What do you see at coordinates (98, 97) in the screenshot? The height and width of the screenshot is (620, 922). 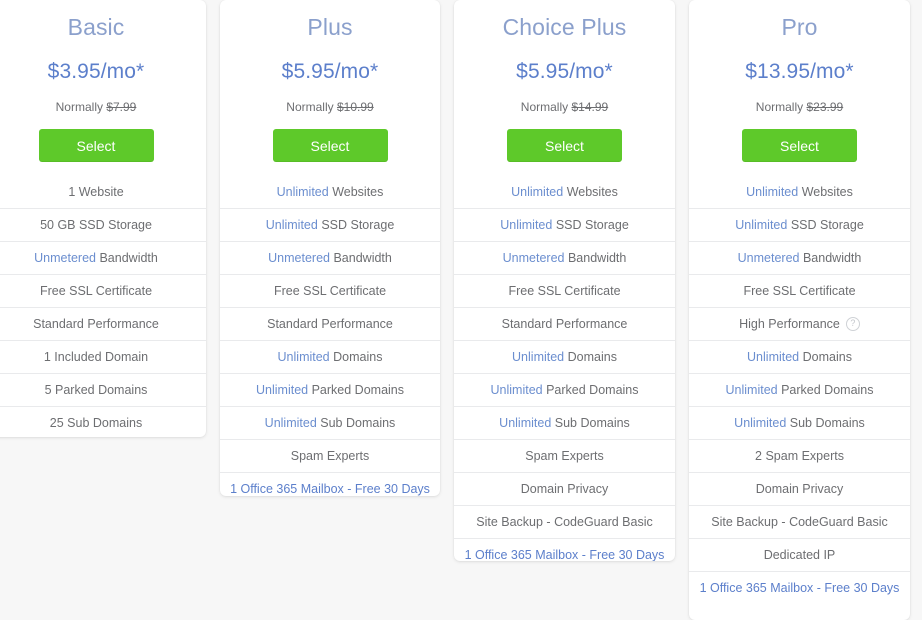 I see `plan-normally-price: Normally $7.99` at bounding box center [98, 97].